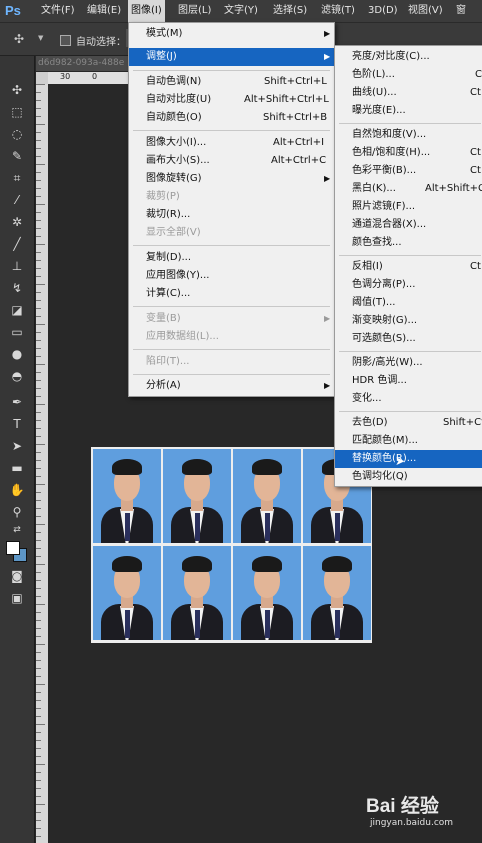 This screenshot has width=482, height=843. I want to click on zoom-tool-icon: ⚲, so click(17, 512).